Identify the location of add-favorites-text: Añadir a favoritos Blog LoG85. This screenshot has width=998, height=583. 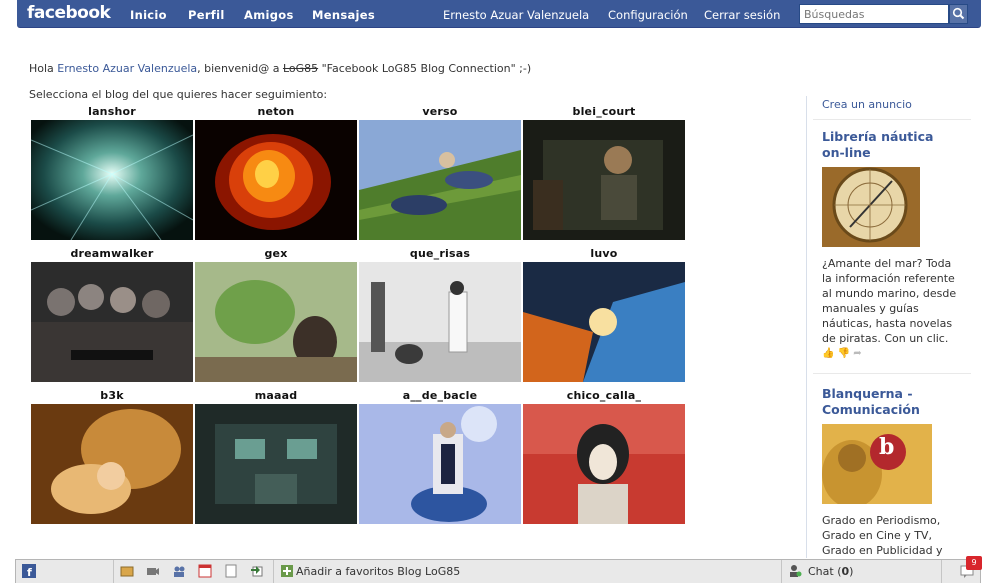
(378, 571).